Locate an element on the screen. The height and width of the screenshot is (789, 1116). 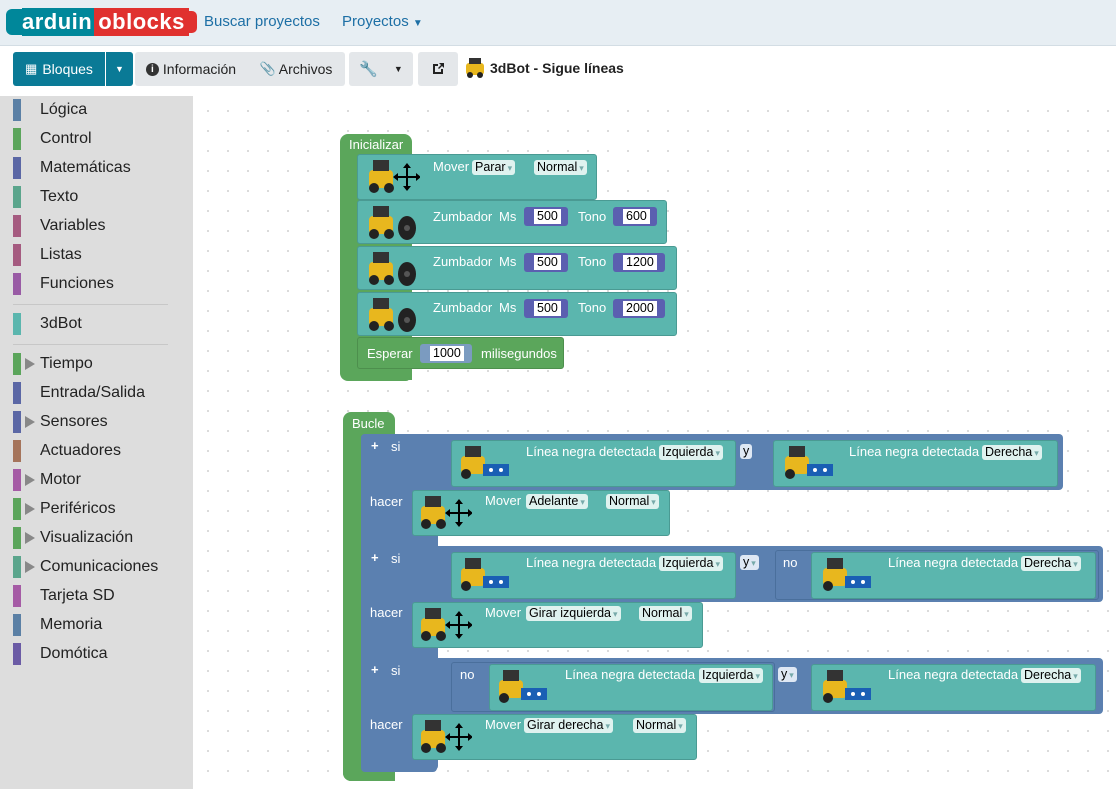
category-perifericos: Periféricos is located at coordinates (64, 509).